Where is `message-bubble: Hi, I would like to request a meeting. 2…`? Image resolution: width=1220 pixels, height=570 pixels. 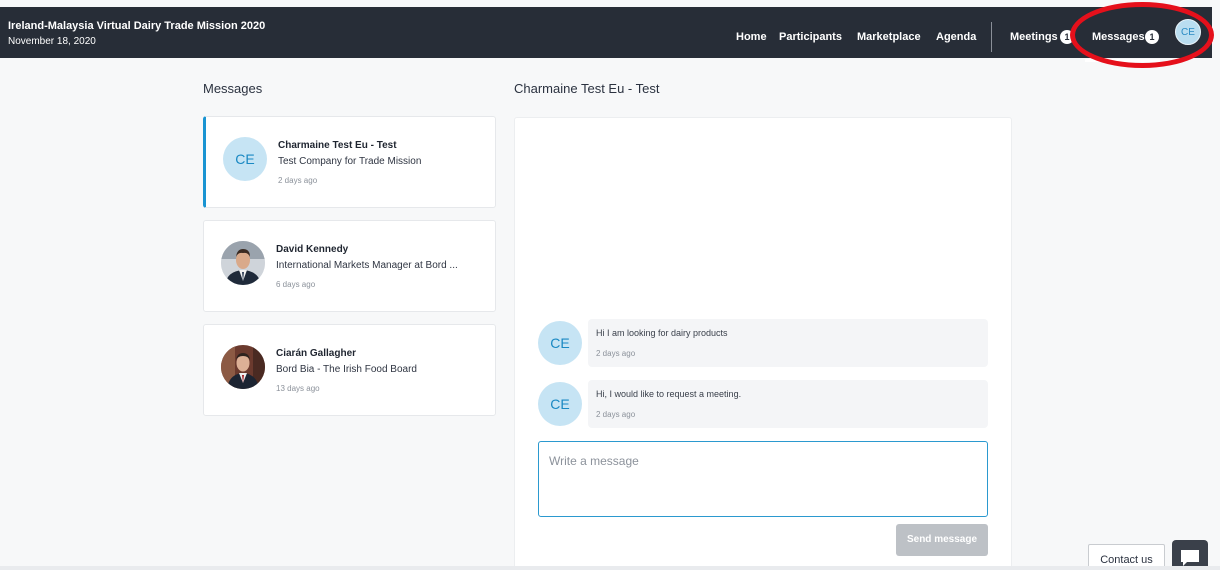
message-bubble: Hi, I would like to request a meeting. 2… is located at coordinates (788, 404).